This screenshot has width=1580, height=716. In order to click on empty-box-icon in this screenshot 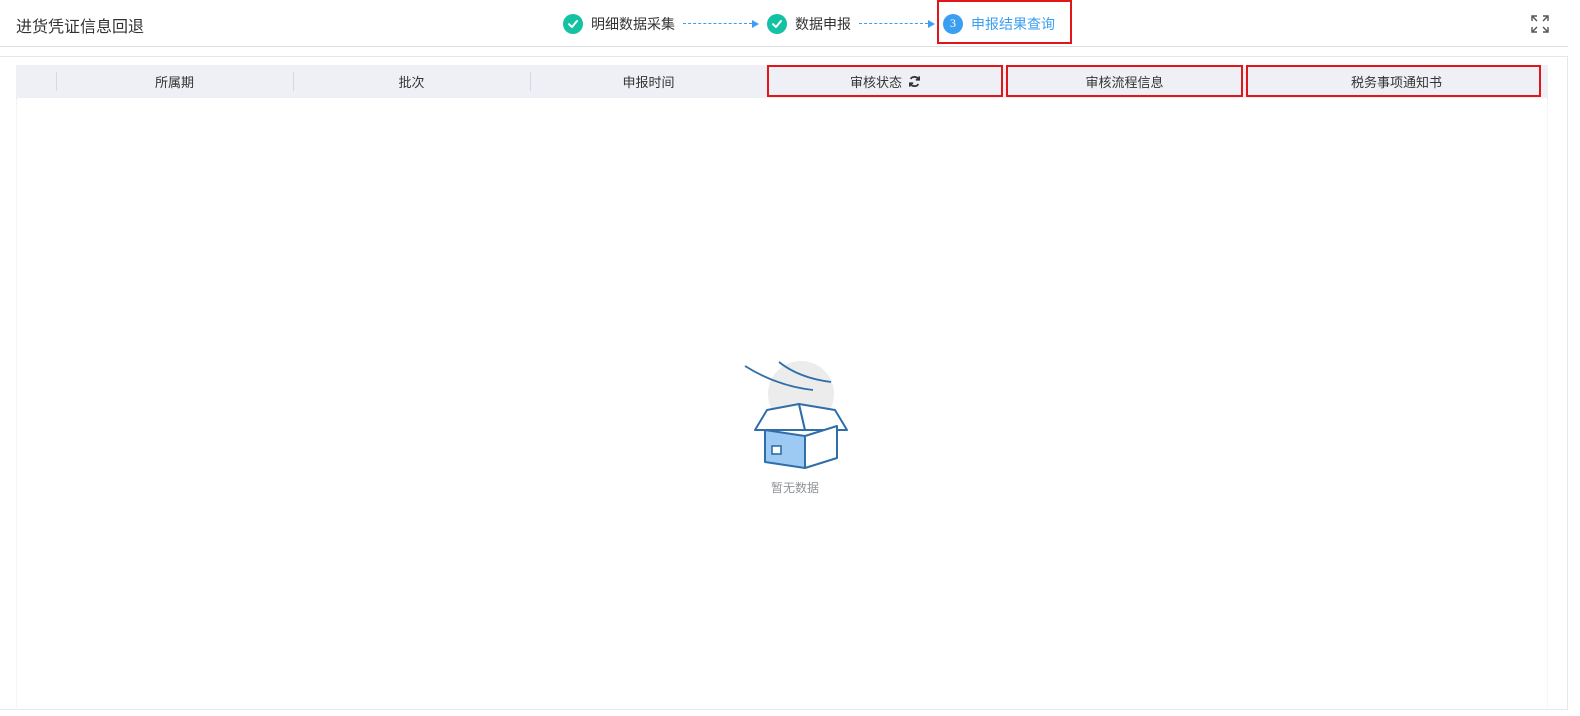, I will do `click(796, 415)`.